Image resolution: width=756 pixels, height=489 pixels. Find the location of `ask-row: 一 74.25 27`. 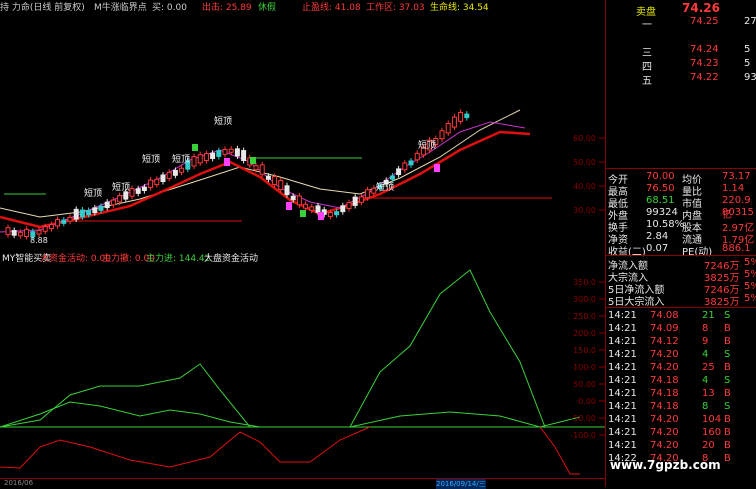

ask-row: 一 74.25 27 is located at coordinates (681, 23).